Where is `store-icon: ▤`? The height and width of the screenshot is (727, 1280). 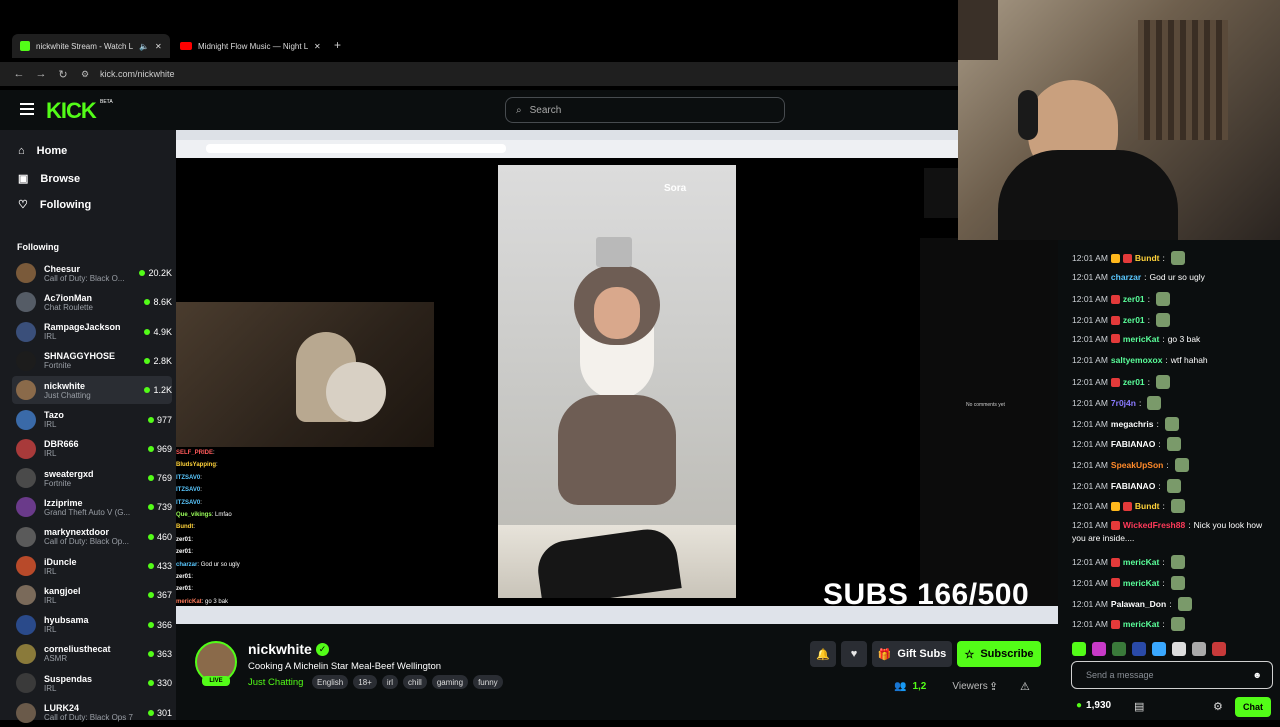 store-icon: ▤ is located at coordinates (1139, 706).